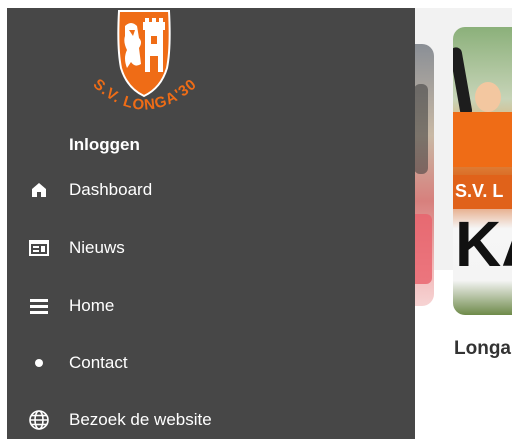 This screenshot has width=512, height=442. I want to click on login-link: Inloggen, so click(104, 145).